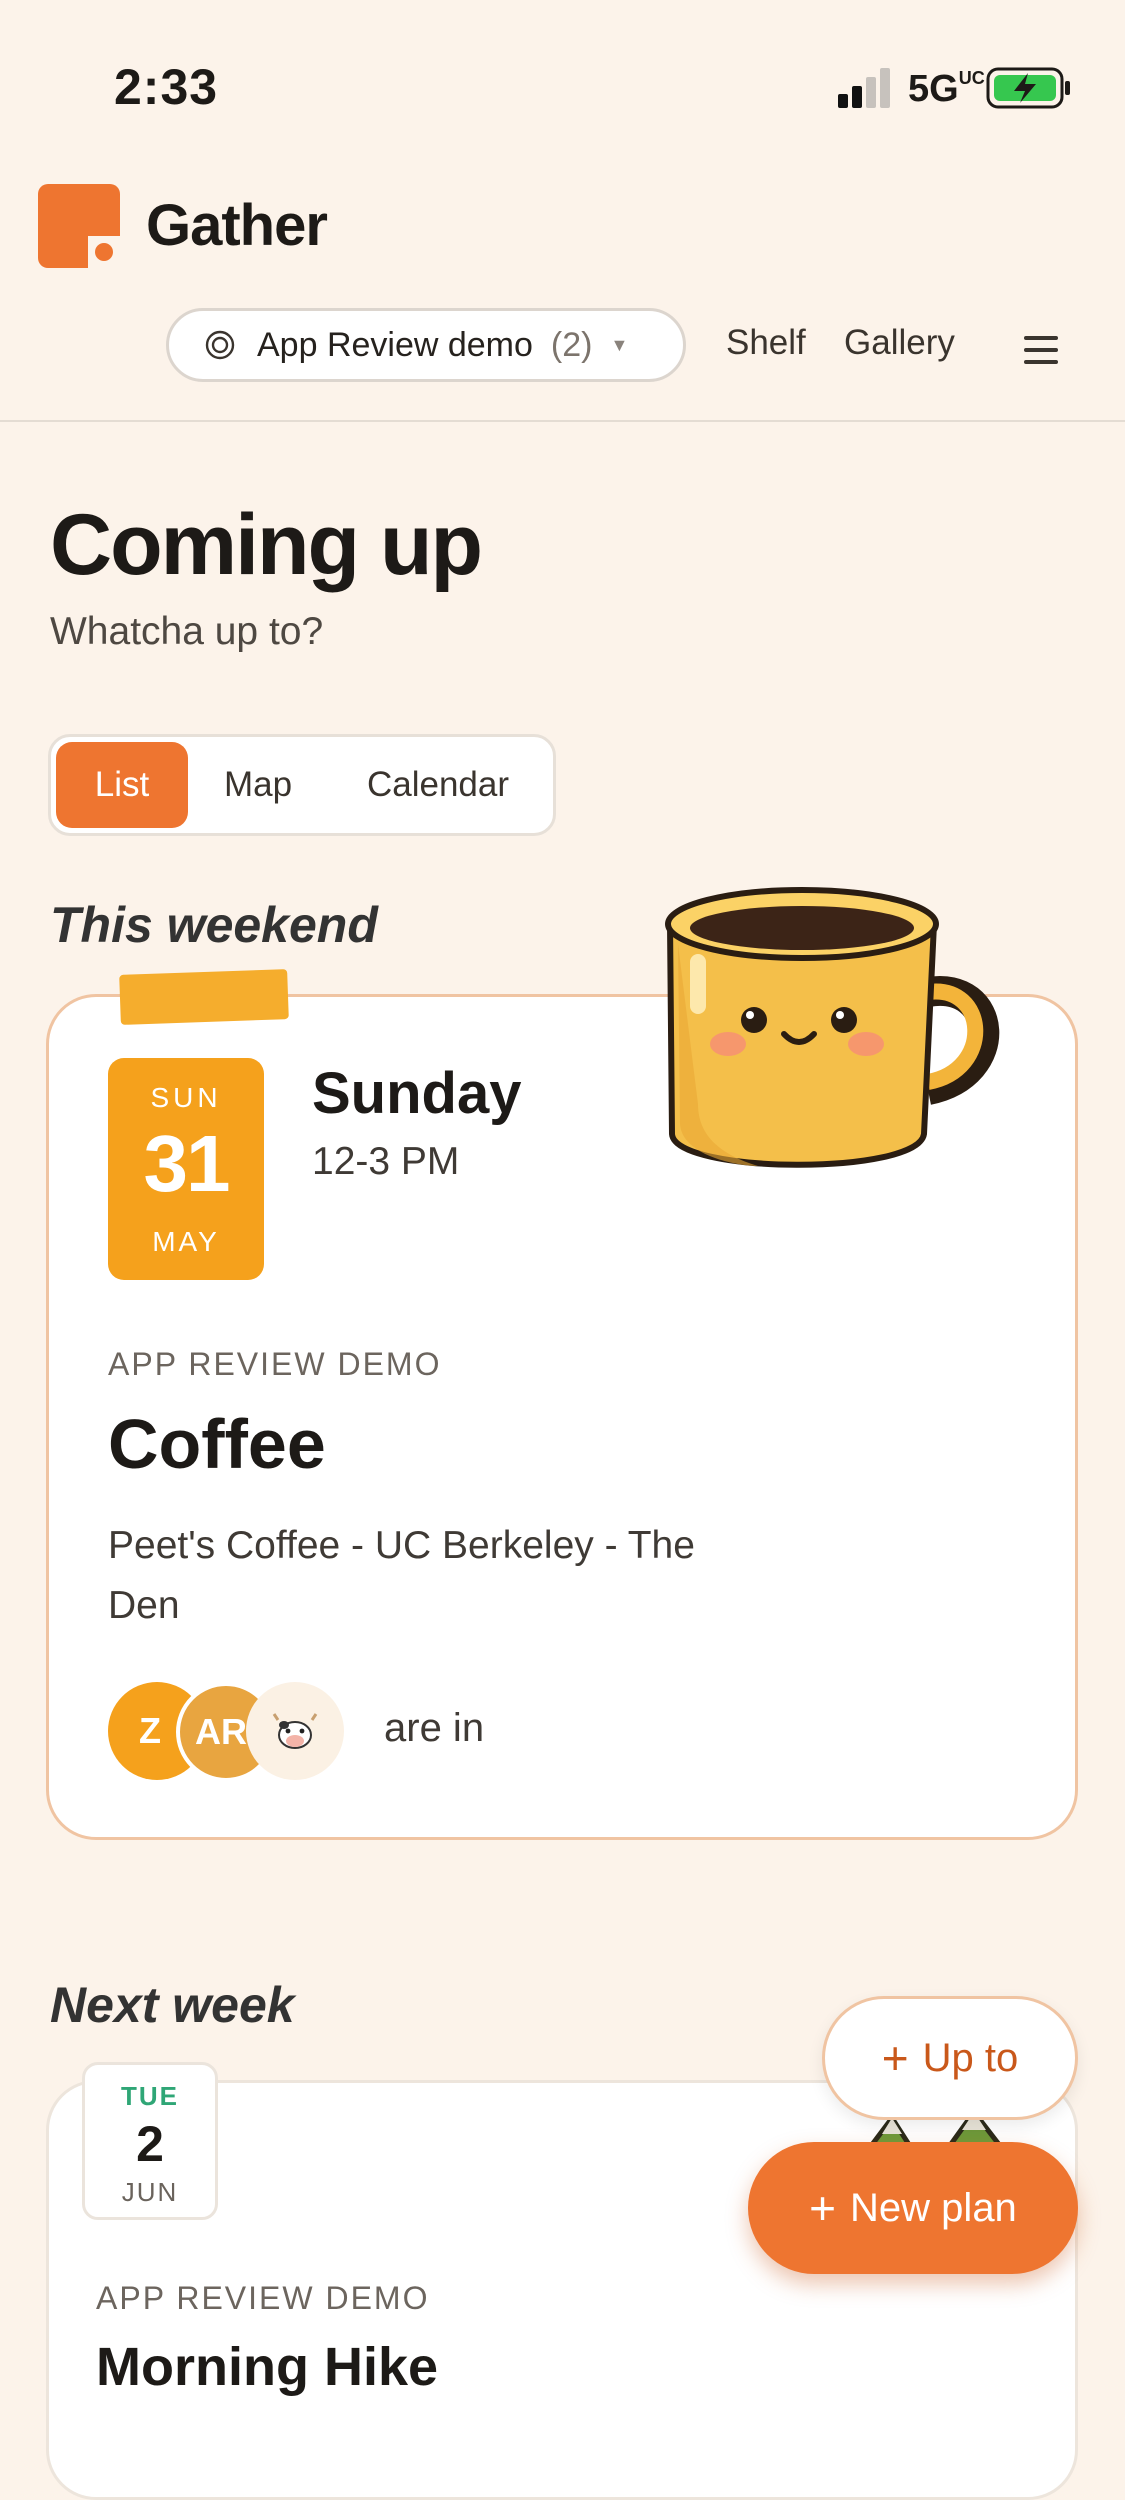 The height and width of the screenshot is (2500, 1125). I want to click on date-day-number: 2, so click(150, 2144).